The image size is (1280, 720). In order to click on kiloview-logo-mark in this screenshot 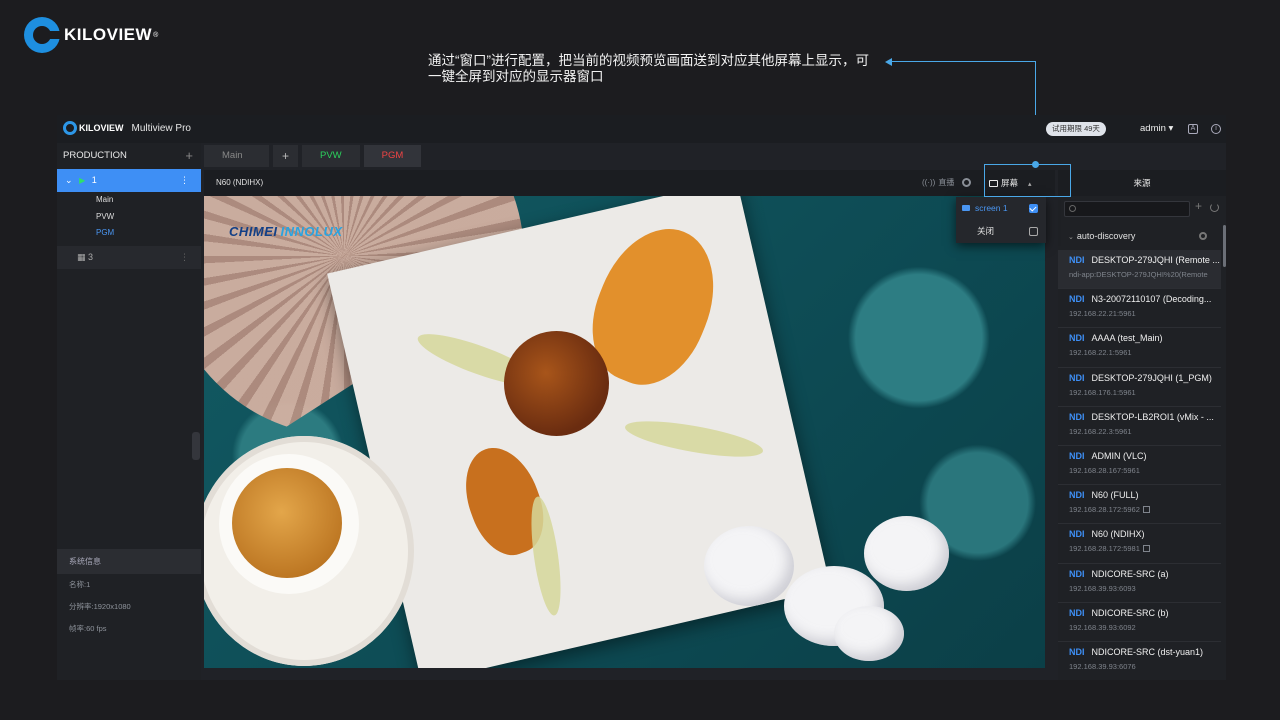, I will do `click(42, 35)`.